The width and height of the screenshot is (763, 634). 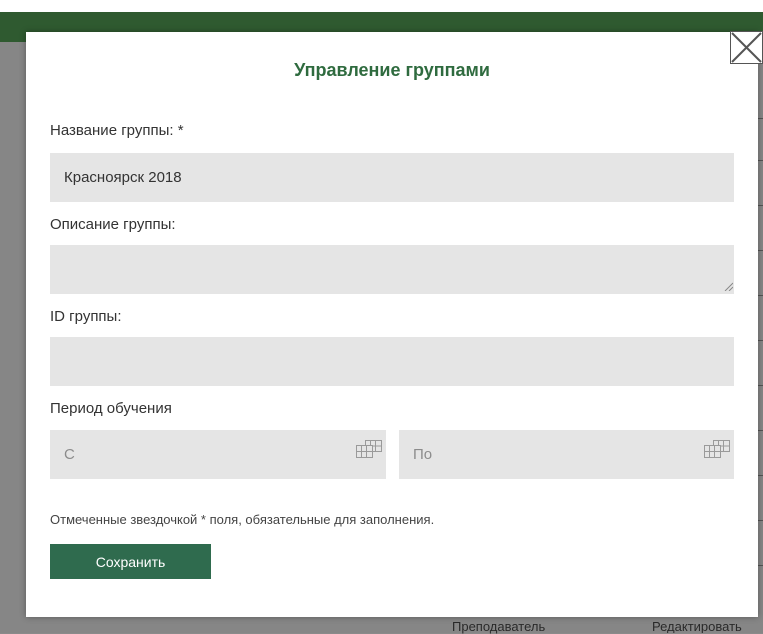 What do you see at coordinates (130, 561) in the screenshot?
I see `save-button: Сохранить` at bounding box center [130, 561].